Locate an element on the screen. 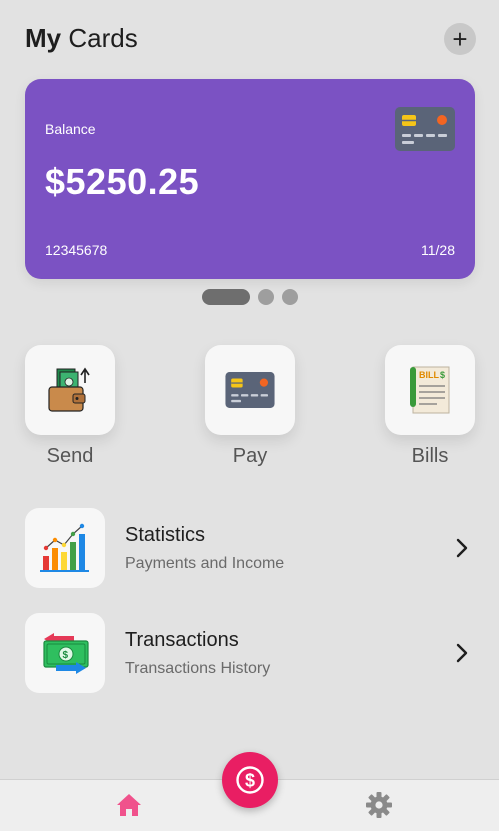  card-expiry: 11/28 is located at coordinates (438, 250).